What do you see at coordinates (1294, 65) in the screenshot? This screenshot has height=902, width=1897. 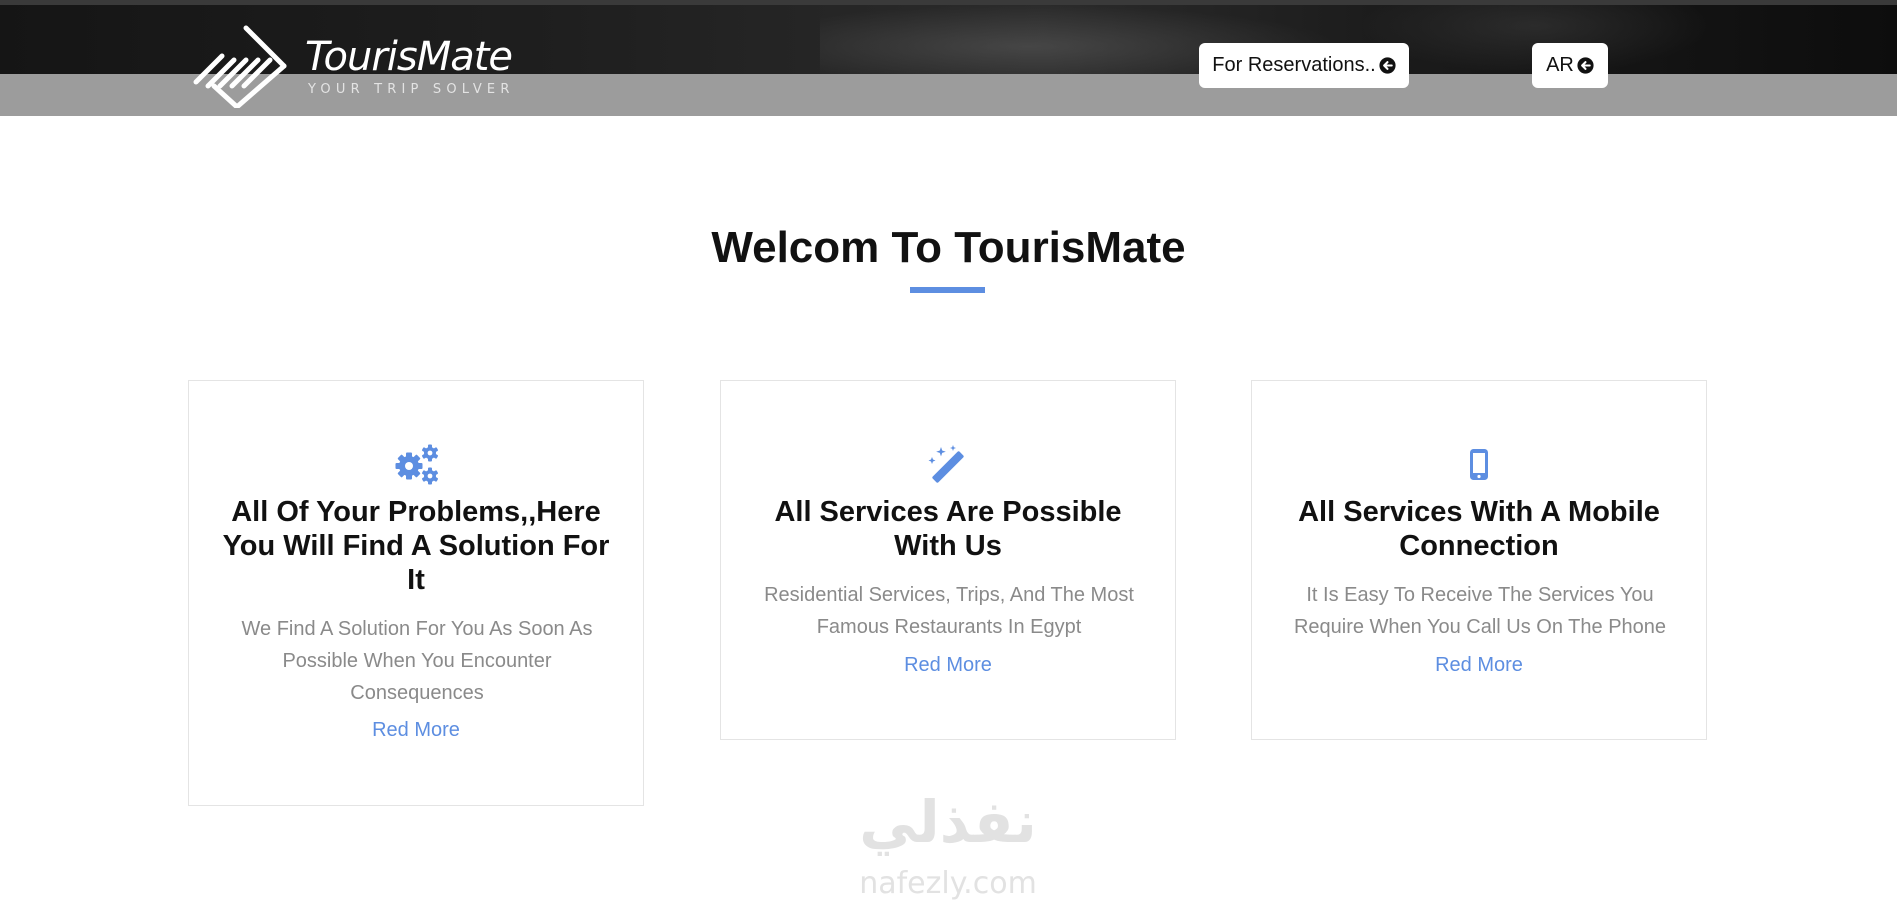 I see `reservations-button-label: For Reservations..` at bounding box center [1294, 65].